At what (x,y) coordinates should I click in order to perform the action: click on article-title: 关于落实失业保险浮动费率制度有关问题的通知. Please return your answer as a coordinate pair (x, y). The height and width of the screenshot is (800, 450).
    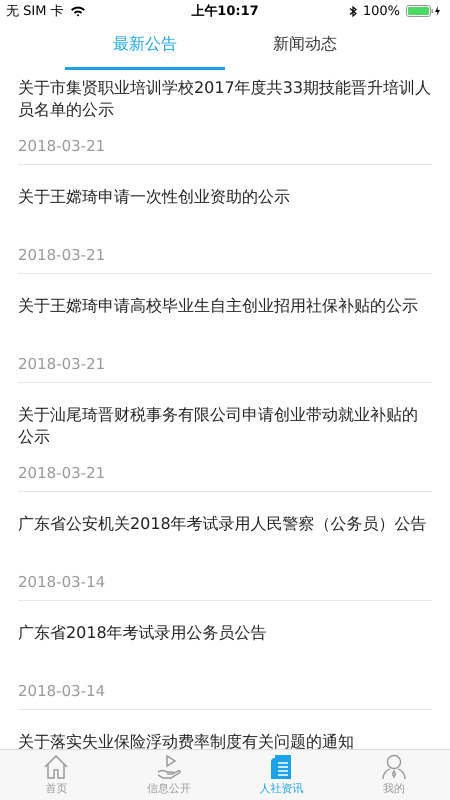
    Looking at the image, I should click on (225, 740).